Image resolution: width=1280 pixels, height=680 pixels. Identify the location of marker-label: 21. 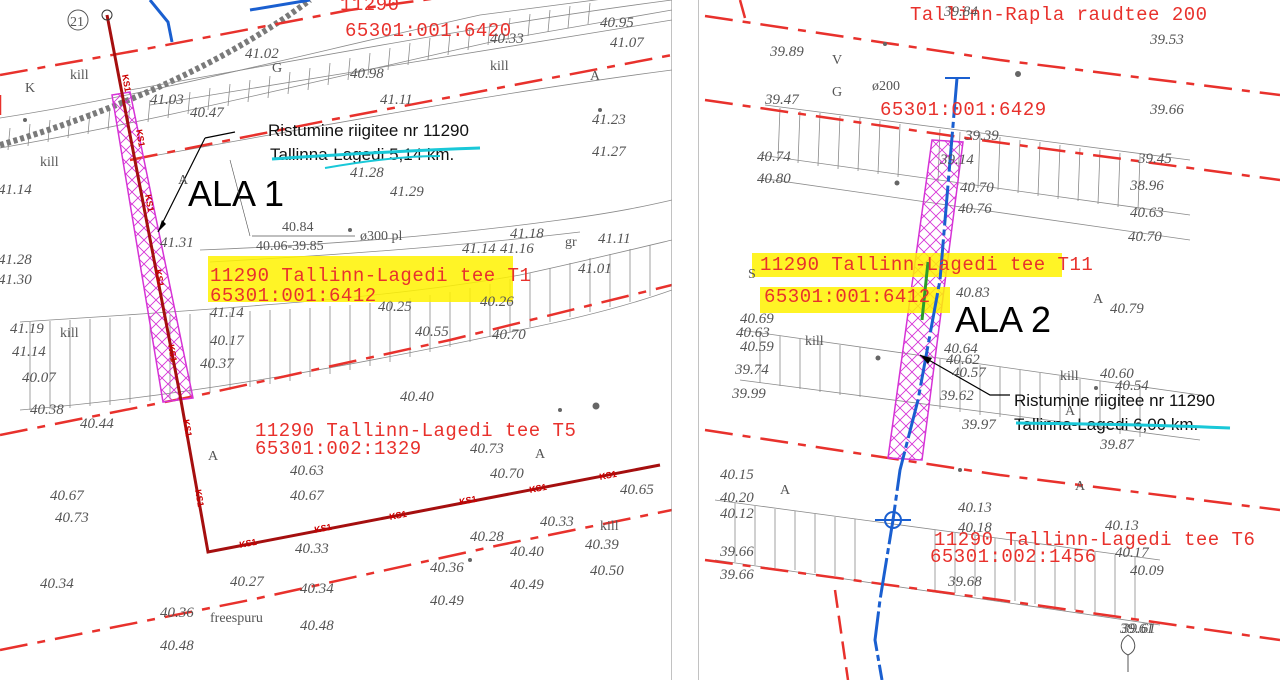
(77, 22).